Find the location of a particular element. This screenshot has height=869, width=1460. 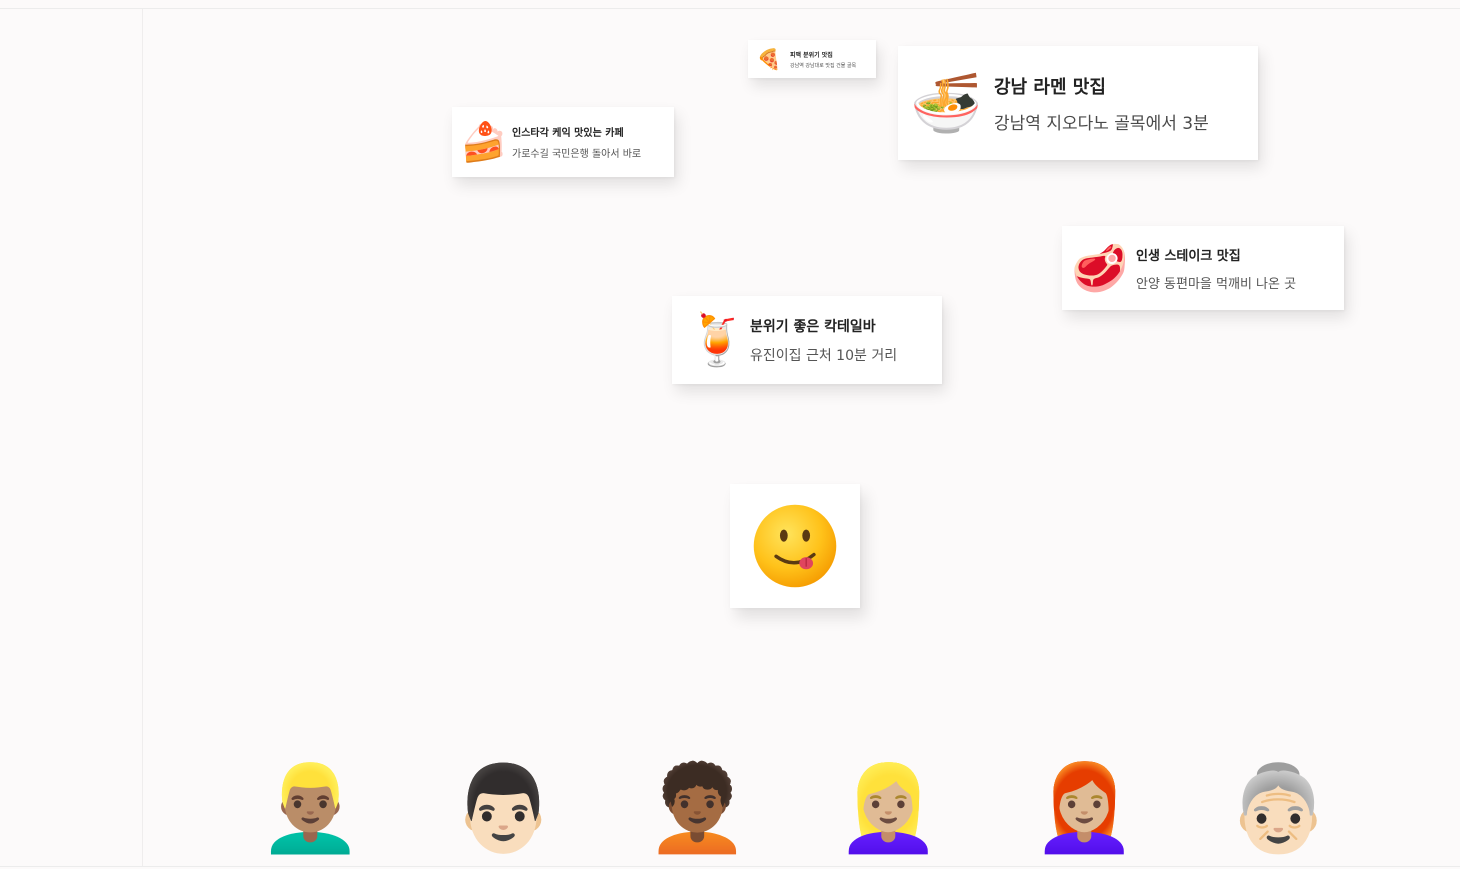

ramen-bowl-icon: 🍜 is located at coordinates (946, 103).